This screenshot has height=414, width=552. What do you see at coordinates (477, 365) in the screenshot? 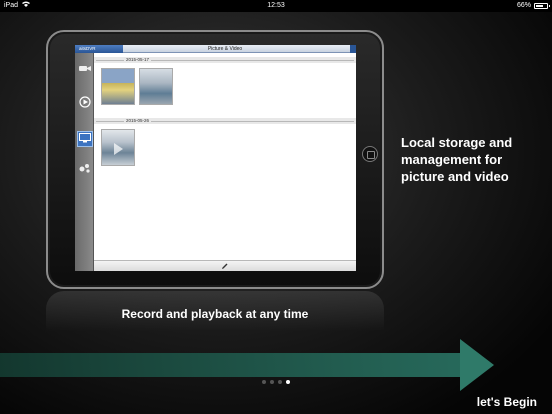
I see `arrow-head-icon` at bounding box center [477, 365].